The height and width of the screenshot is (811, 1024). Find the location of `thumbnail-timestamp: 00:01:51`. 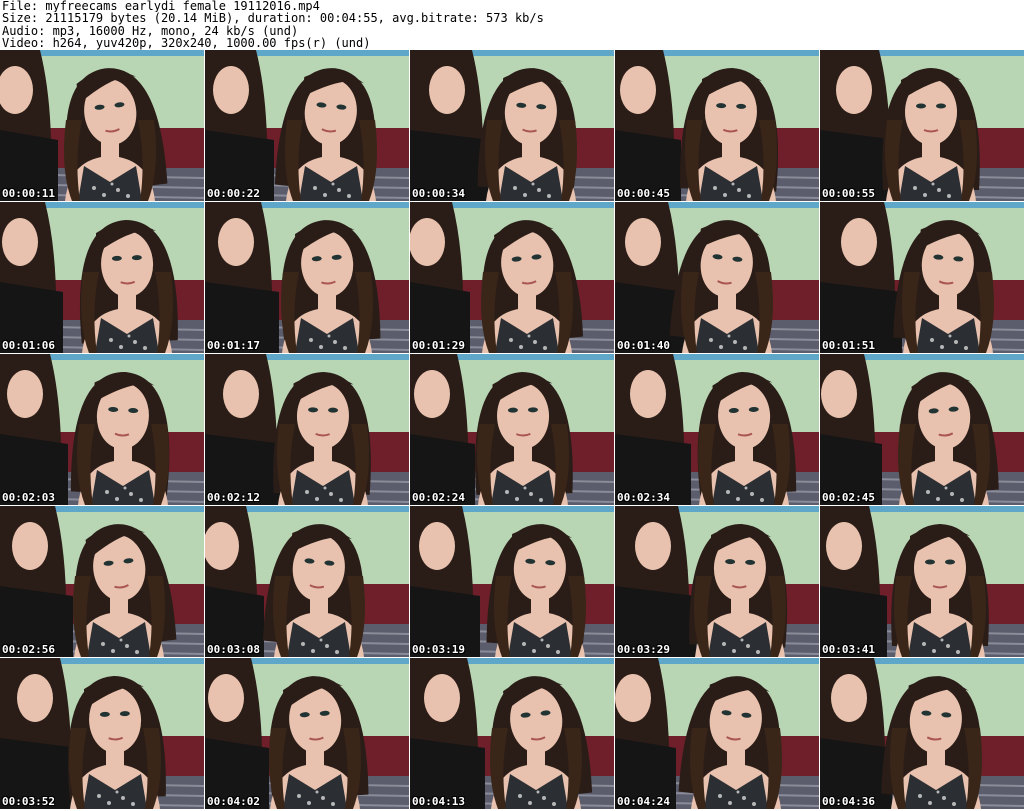

thumbnail-timestamp: 00:01:51 is located at coordinates (848, 345).